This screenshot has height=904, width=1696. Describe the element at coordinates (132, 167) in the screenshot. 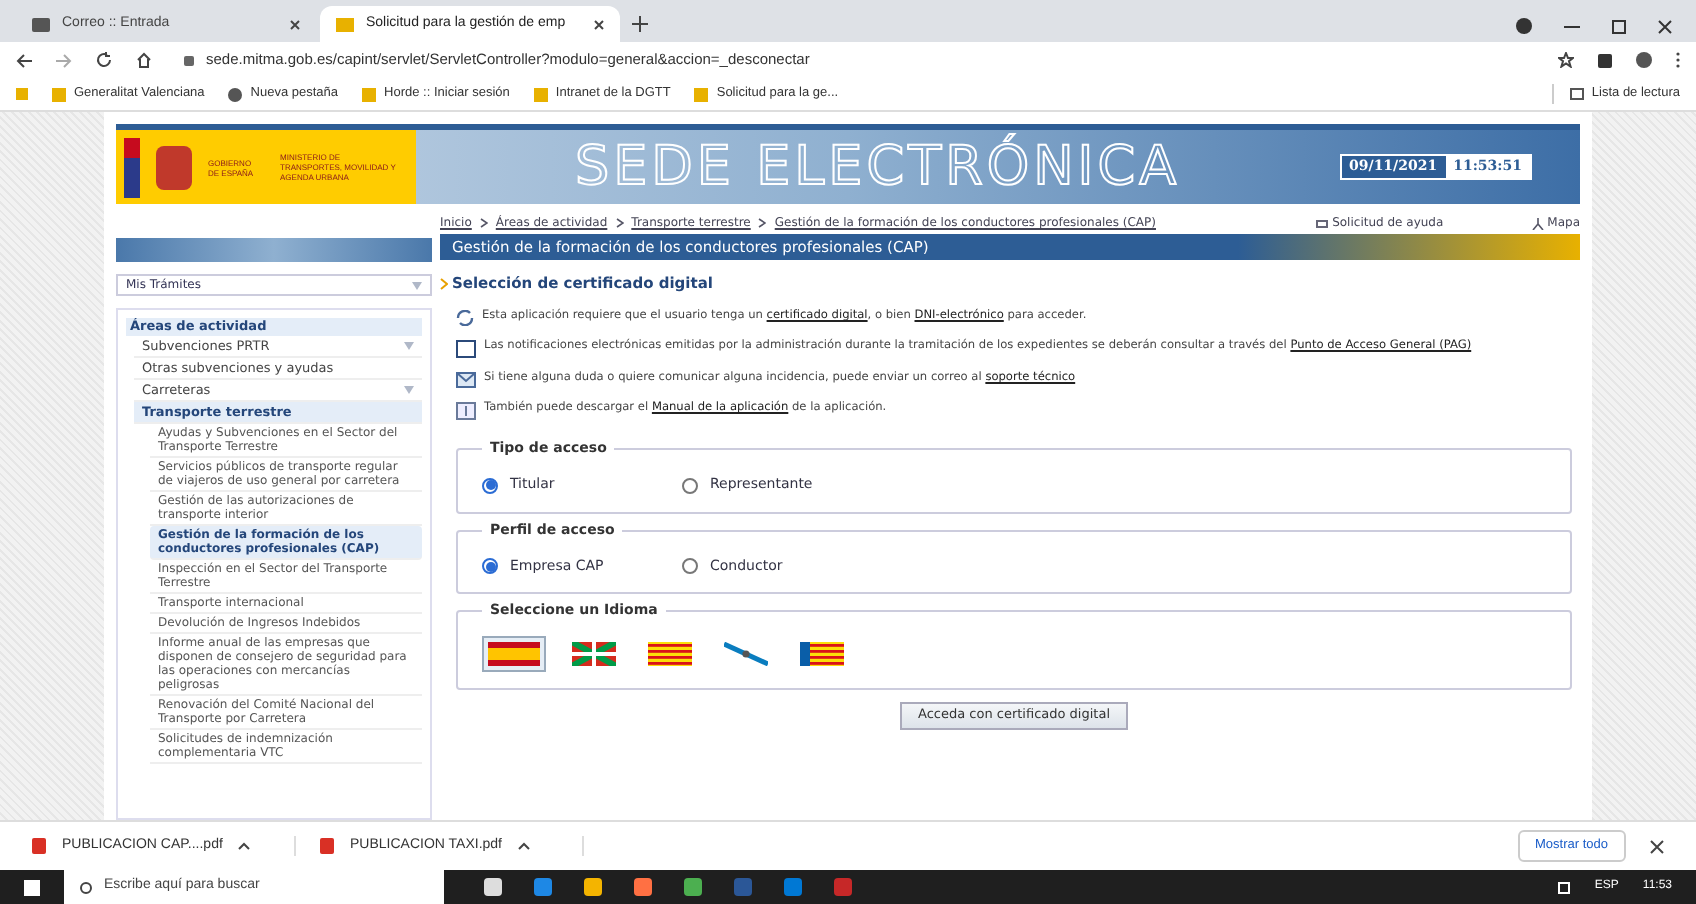

I see `flag-stripe-icon` at that location.